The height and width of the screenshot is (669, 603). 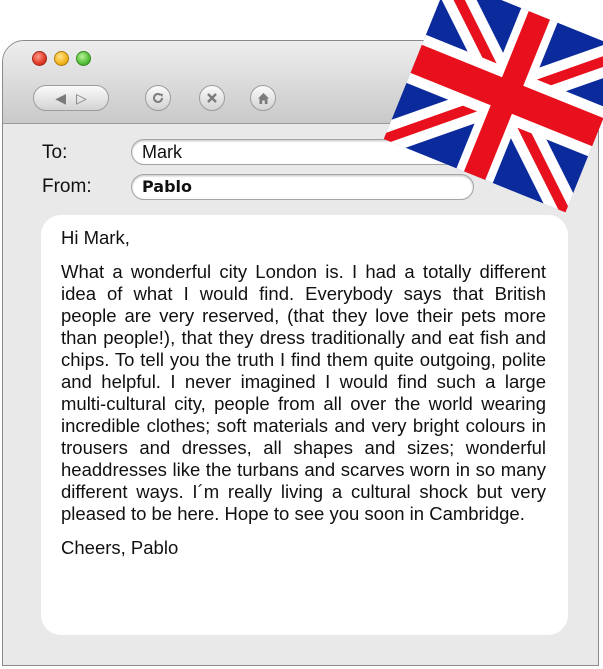 I want to click on zoom-window-button, so click(x=83, y=58).